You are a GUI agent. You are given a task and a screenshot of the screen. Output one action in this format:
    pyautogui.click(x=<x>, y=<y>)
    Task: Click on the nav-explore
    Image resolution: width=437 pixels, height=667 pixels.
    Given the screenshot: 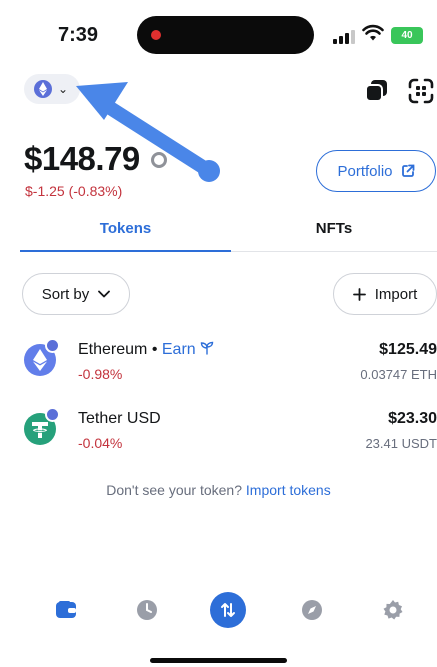 What is the action you would take?
    pyautogui.click(x=312, y=610)
    